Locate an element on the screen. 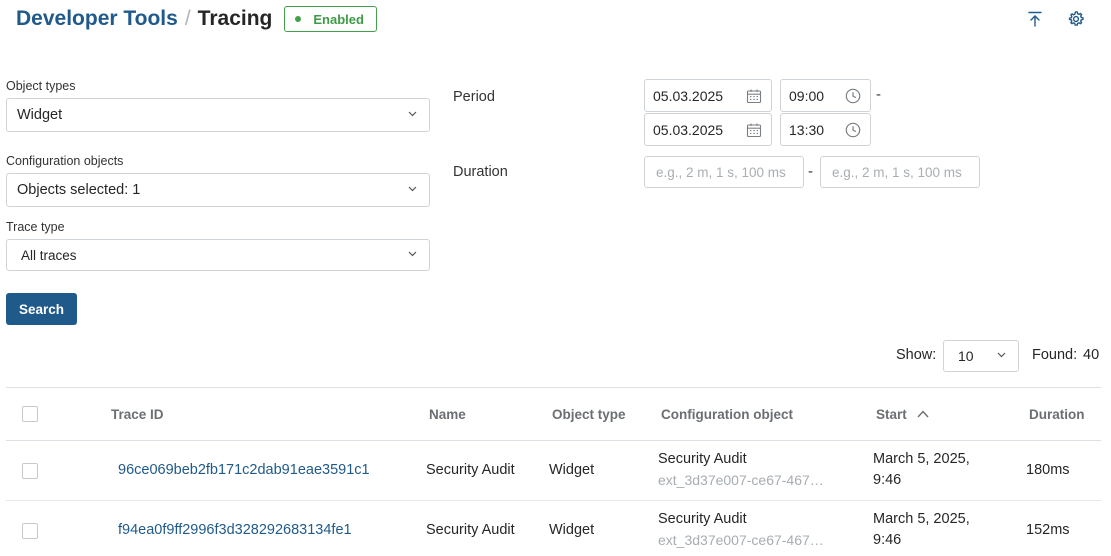 Image resolution: width=1111 pixels, height=556 pixels. status-dot-icon is located at coordinates (298, 19).